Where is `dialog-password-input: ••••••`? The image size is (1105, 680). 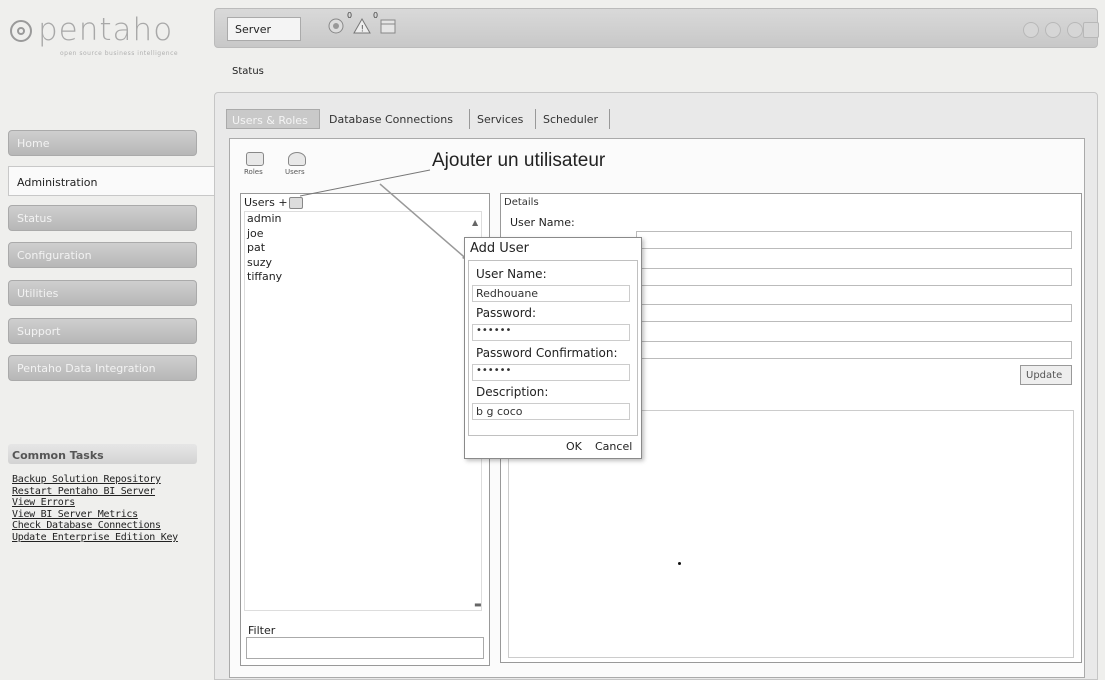 dialog-password-input: •••••• is located at coordinates (551, 332).